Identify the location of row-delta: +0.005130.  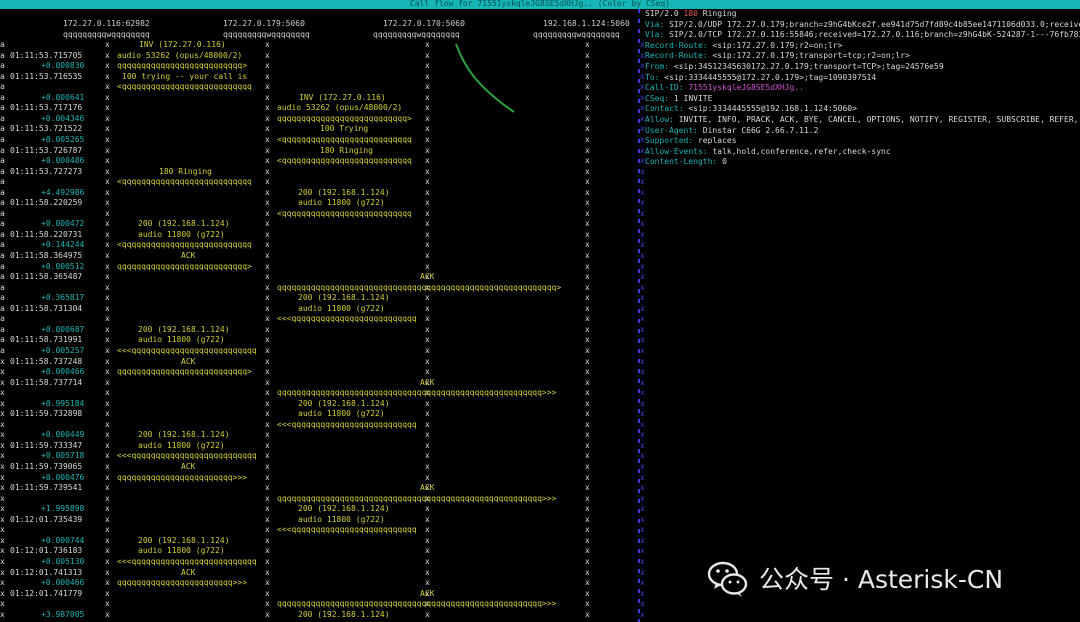
(63, 561).